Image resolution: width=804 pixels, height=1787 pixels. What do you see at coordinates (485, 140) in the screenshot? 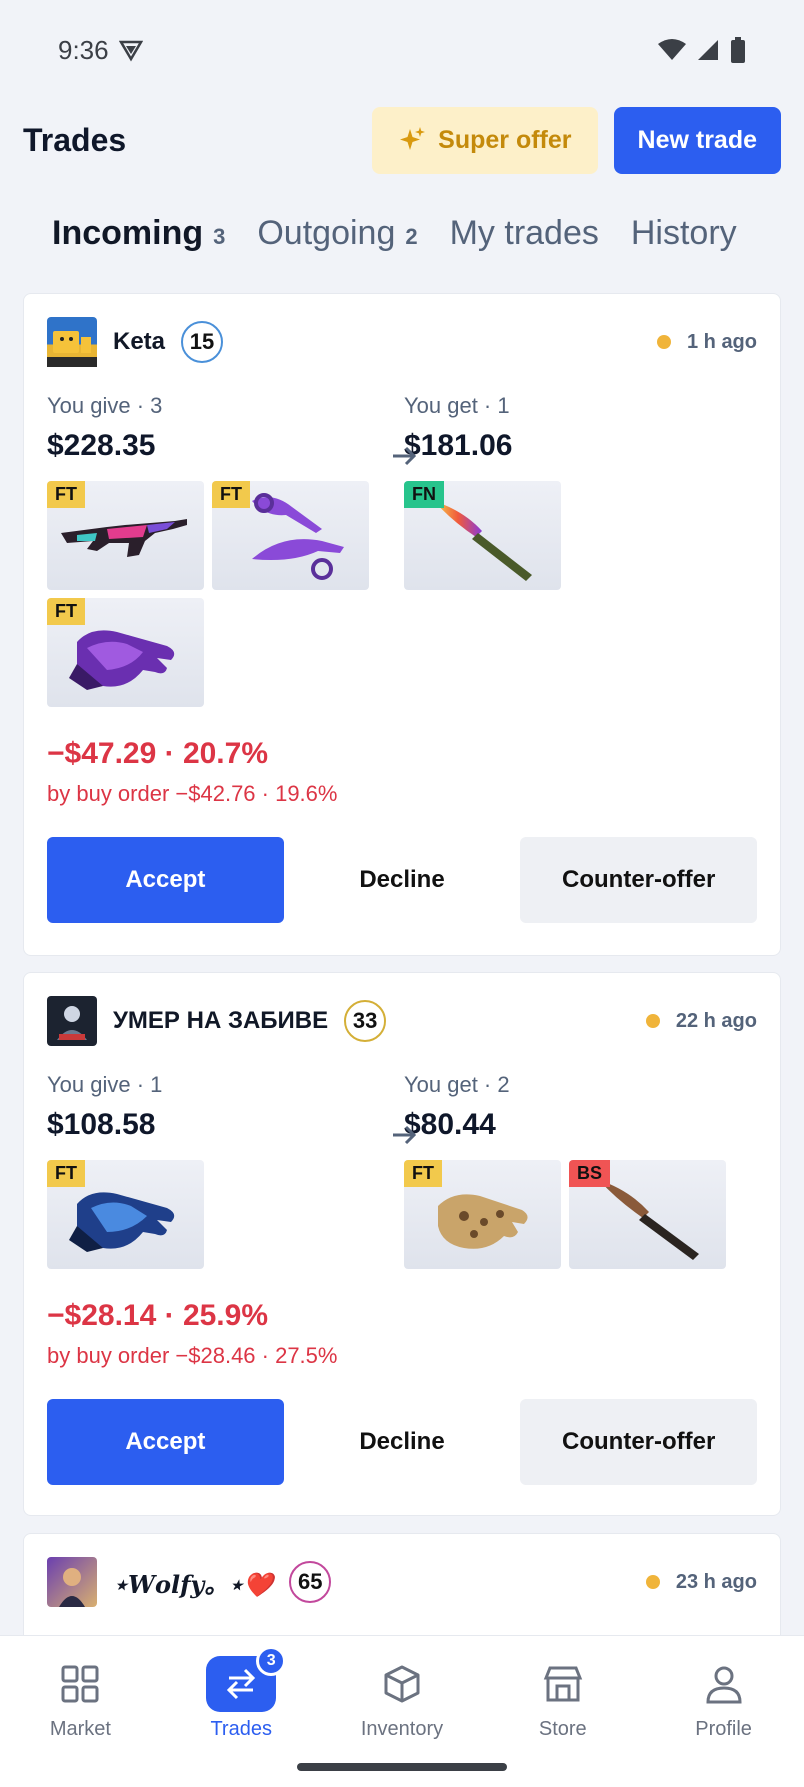
I see `super-offer-button: Super offer` at bounding box center [485, 140].